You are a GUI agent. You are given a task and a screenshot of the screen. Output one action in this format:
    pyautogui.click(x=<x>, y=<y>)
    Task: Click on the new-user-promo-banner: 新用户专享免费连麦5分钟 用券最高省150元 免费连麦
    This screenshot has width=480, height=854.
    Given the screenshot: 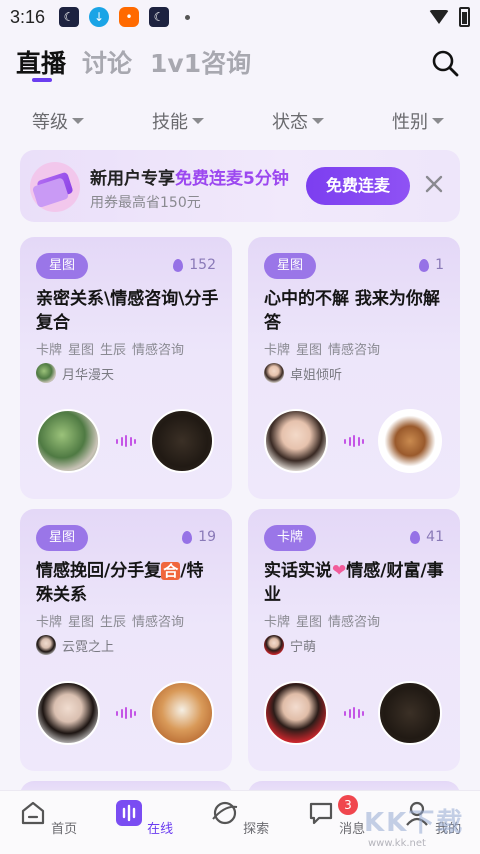 What is the action you would take?
    pyautogui.click(x=240, y=186)
    